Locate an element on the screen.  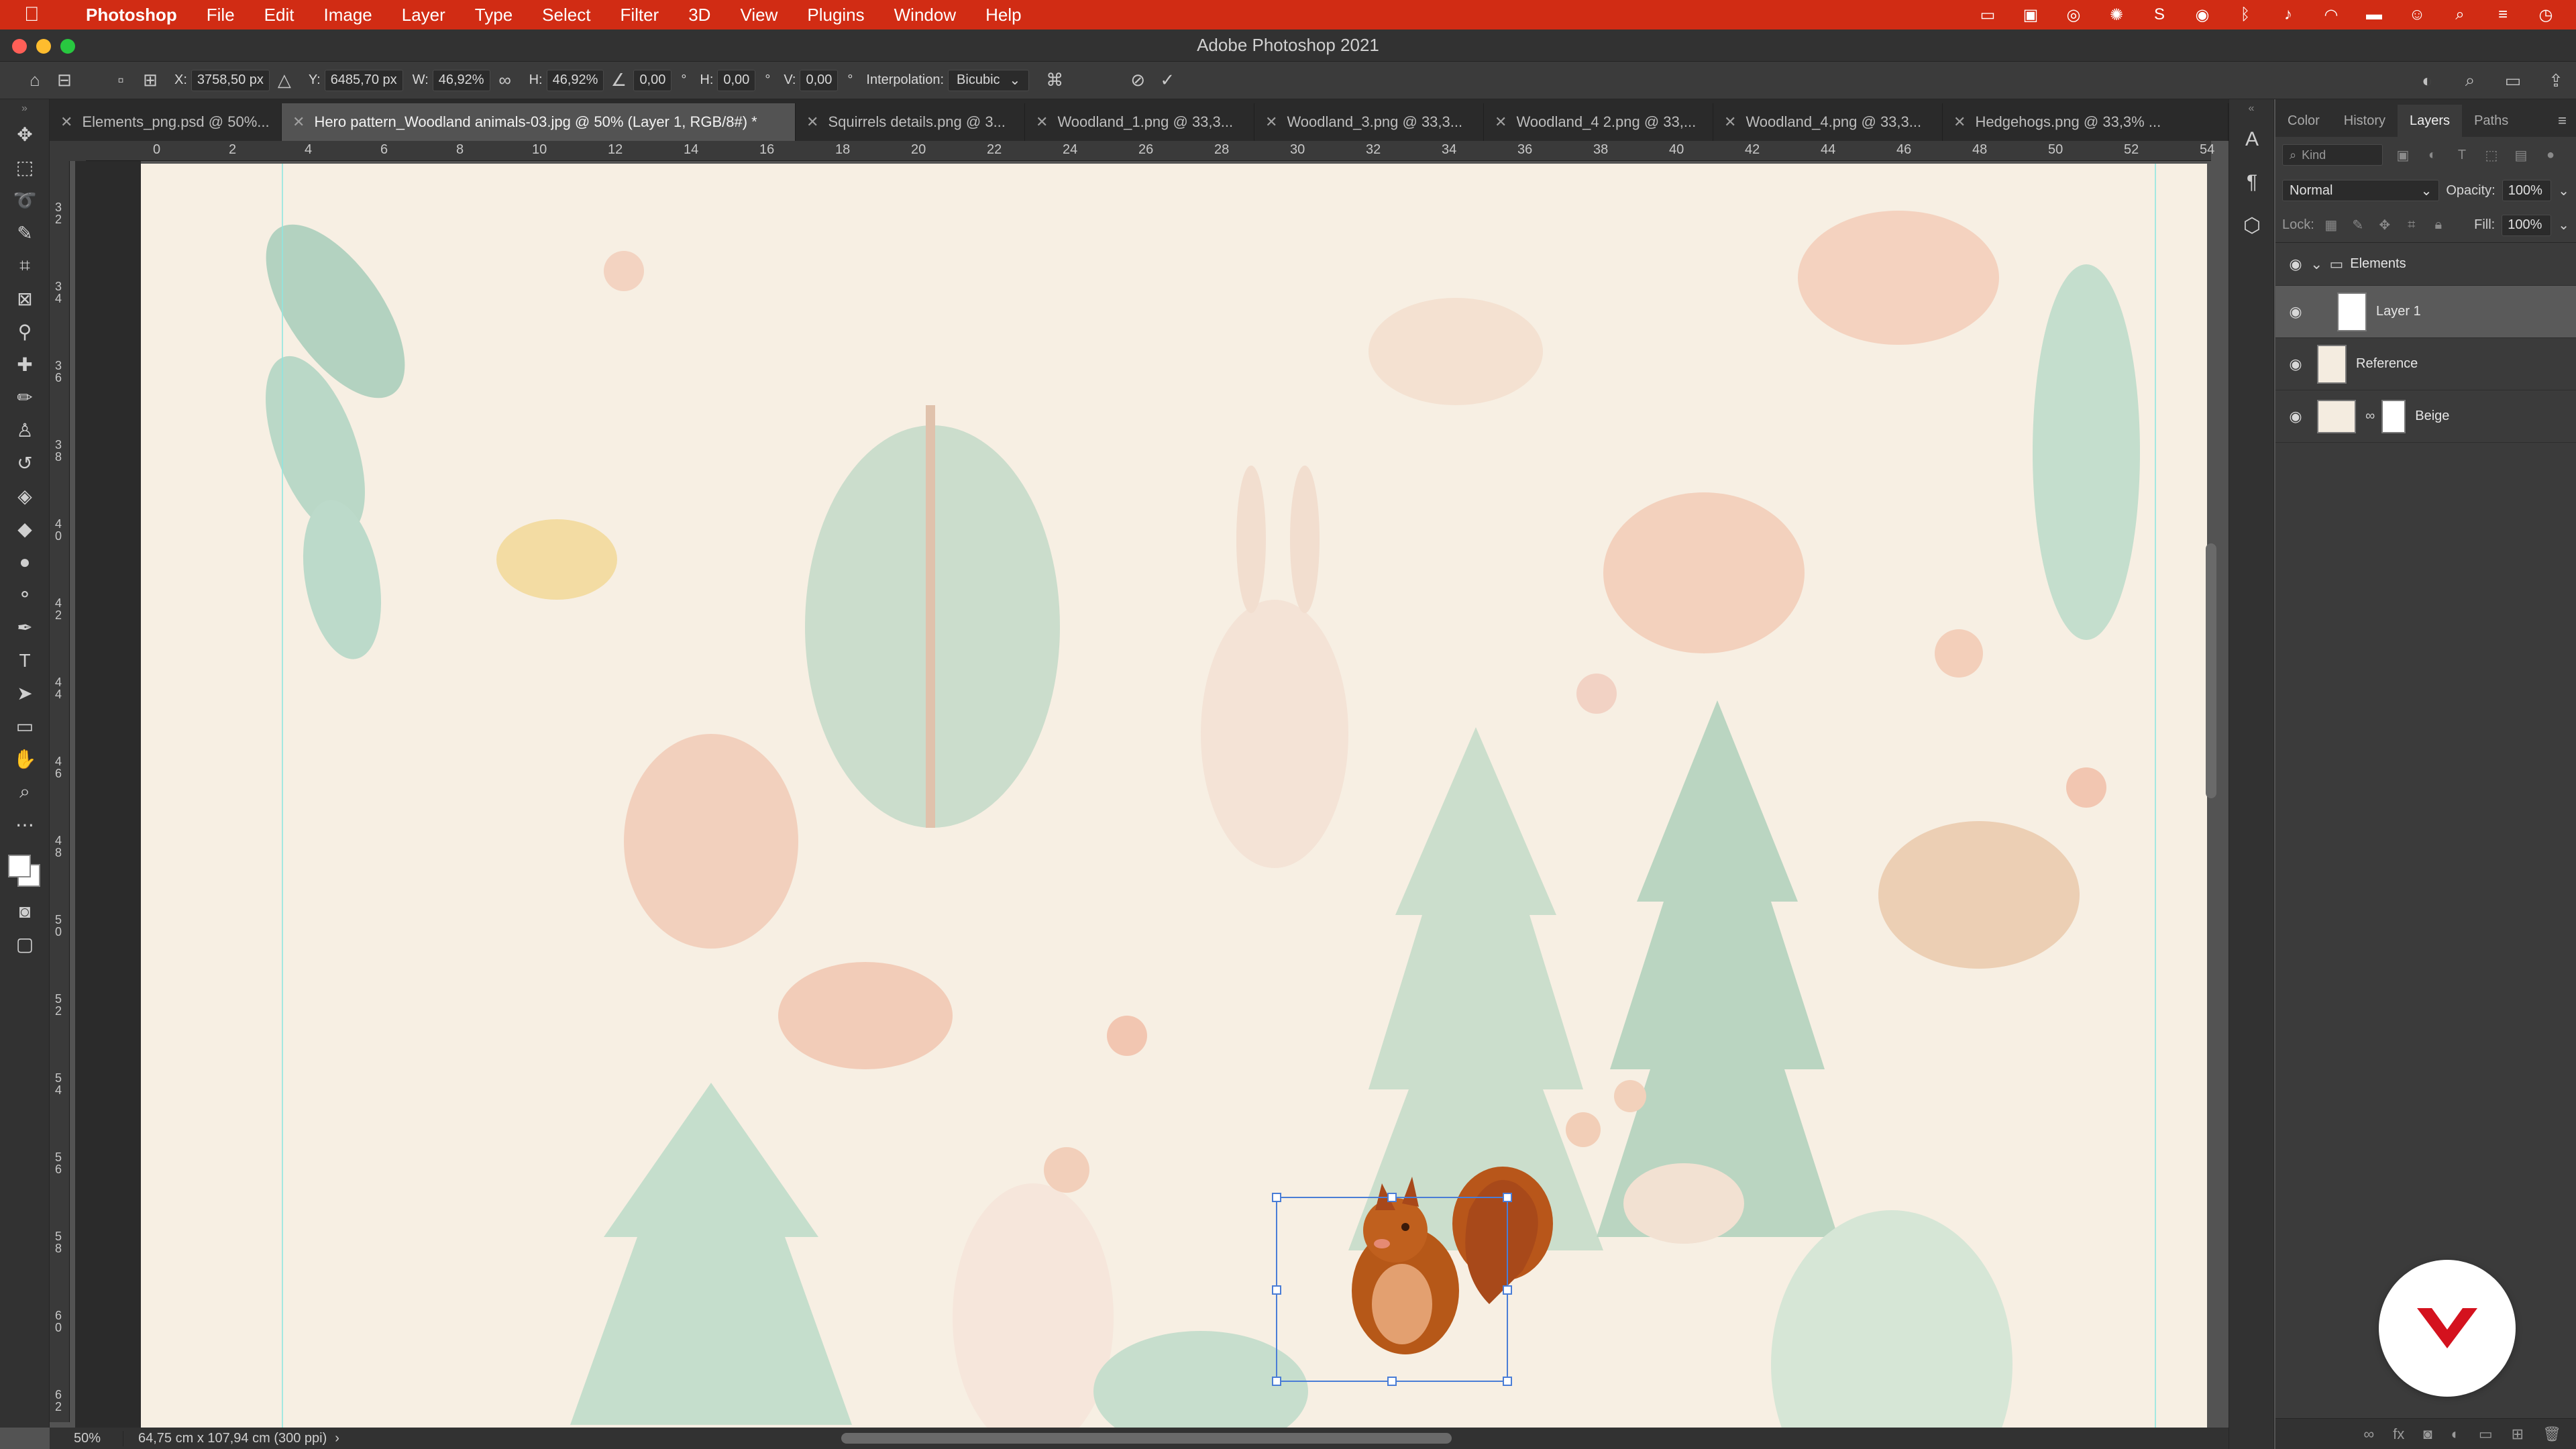
horizontal-scrollbar is located at coordinates (1146, 1438).